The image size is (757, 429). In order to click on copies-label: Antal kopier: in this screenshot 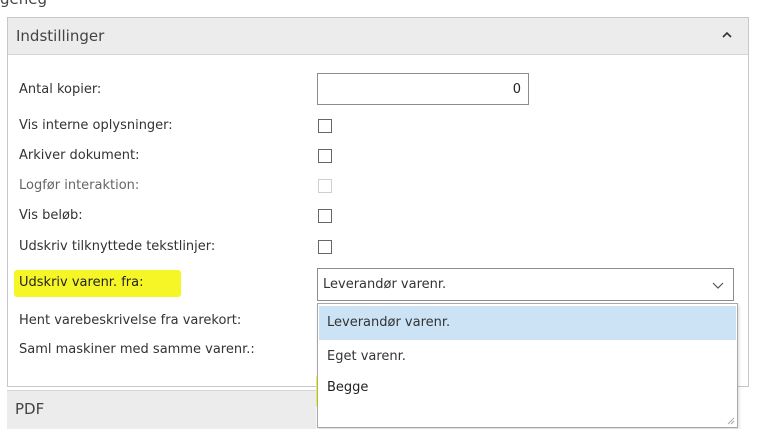, I will do `click(60, 89)`.